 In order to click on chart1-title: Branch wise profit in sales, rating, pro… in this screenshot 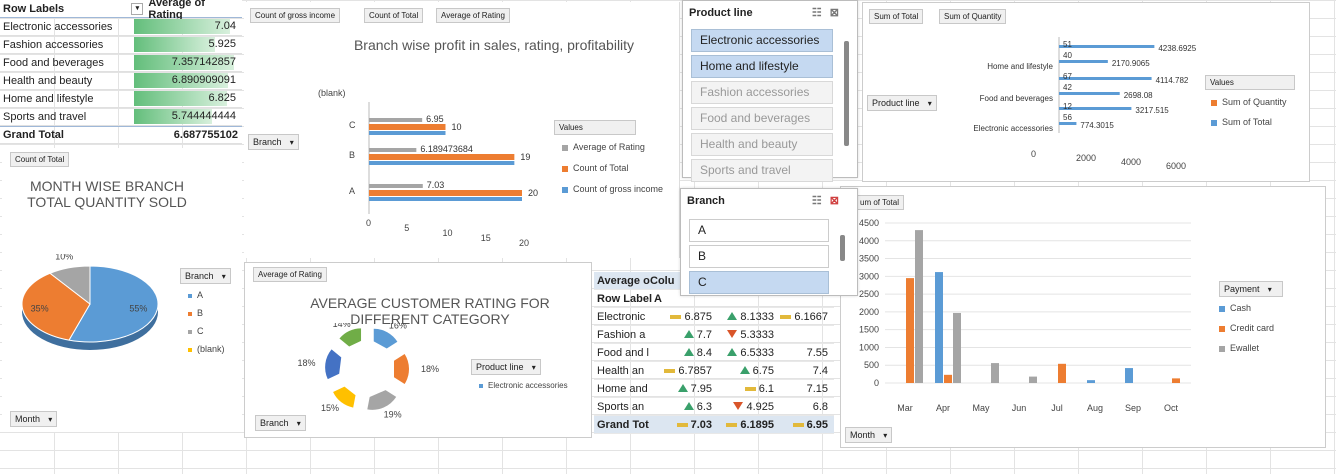, I will do `click(494, 45)`.